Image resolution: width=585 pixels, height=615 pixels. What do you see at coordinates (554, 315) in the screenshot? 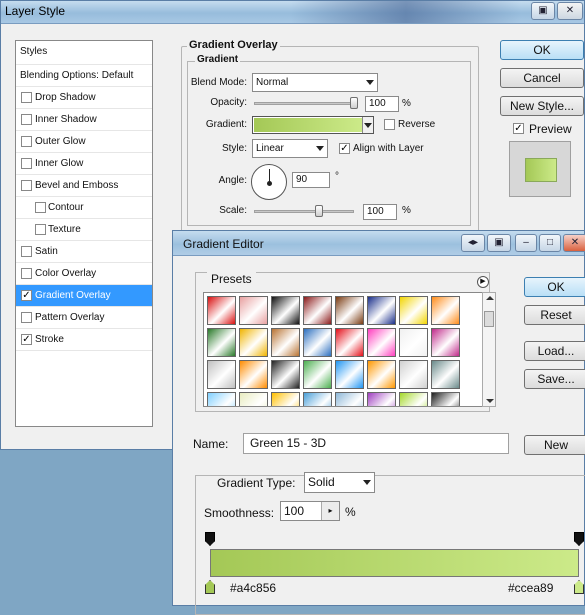
I see `reset-button: Reset` at bounding box center [554, 315].